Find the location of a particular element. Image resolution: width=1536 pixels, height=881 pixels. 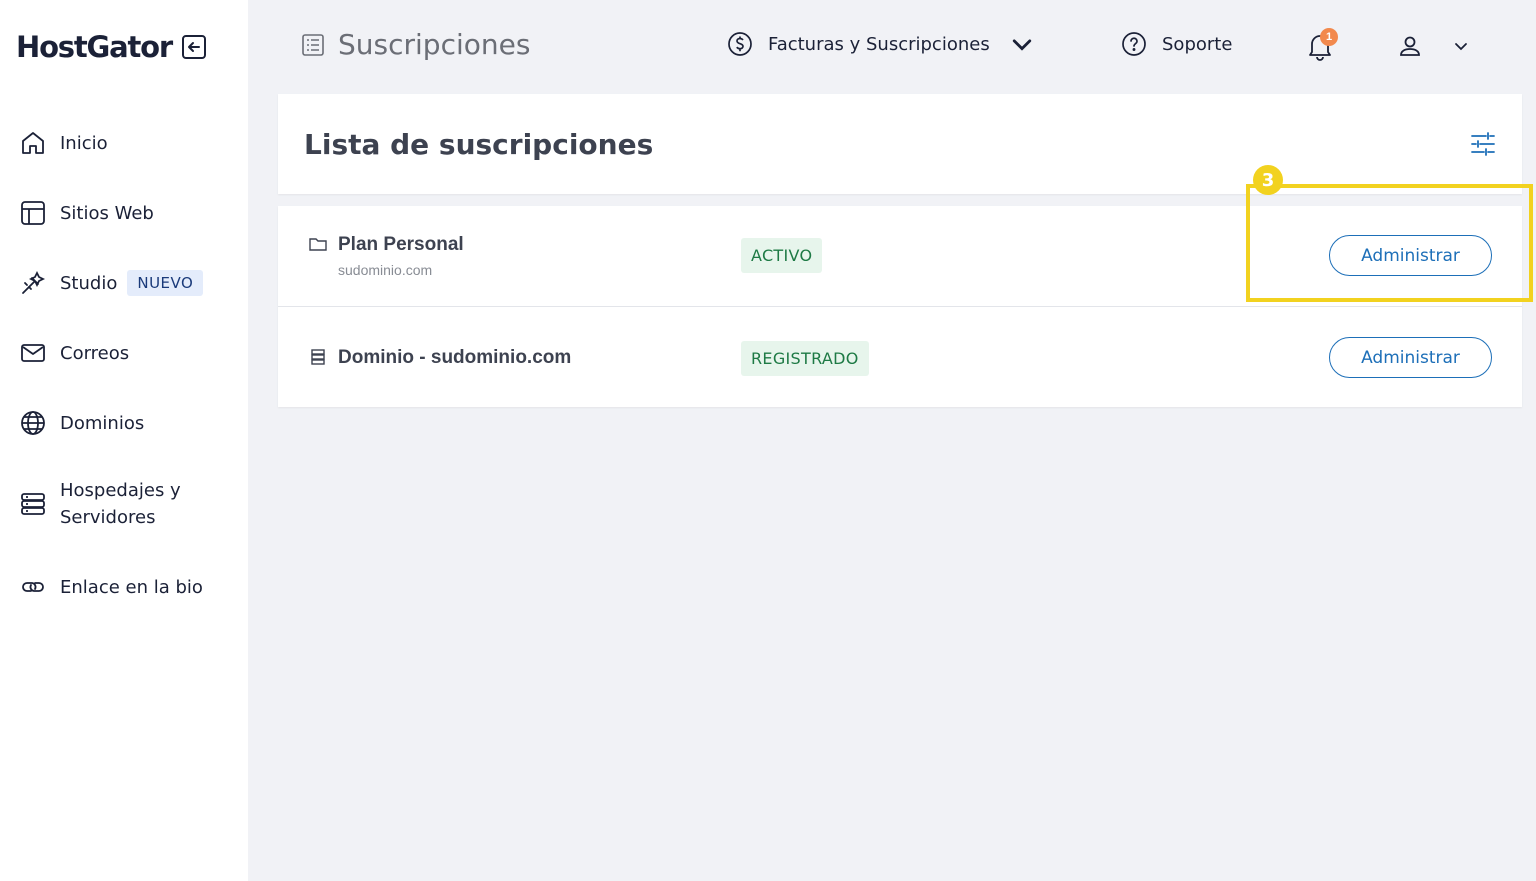

sidebar-item-label: Dominios is located at coordinates (102, 423).